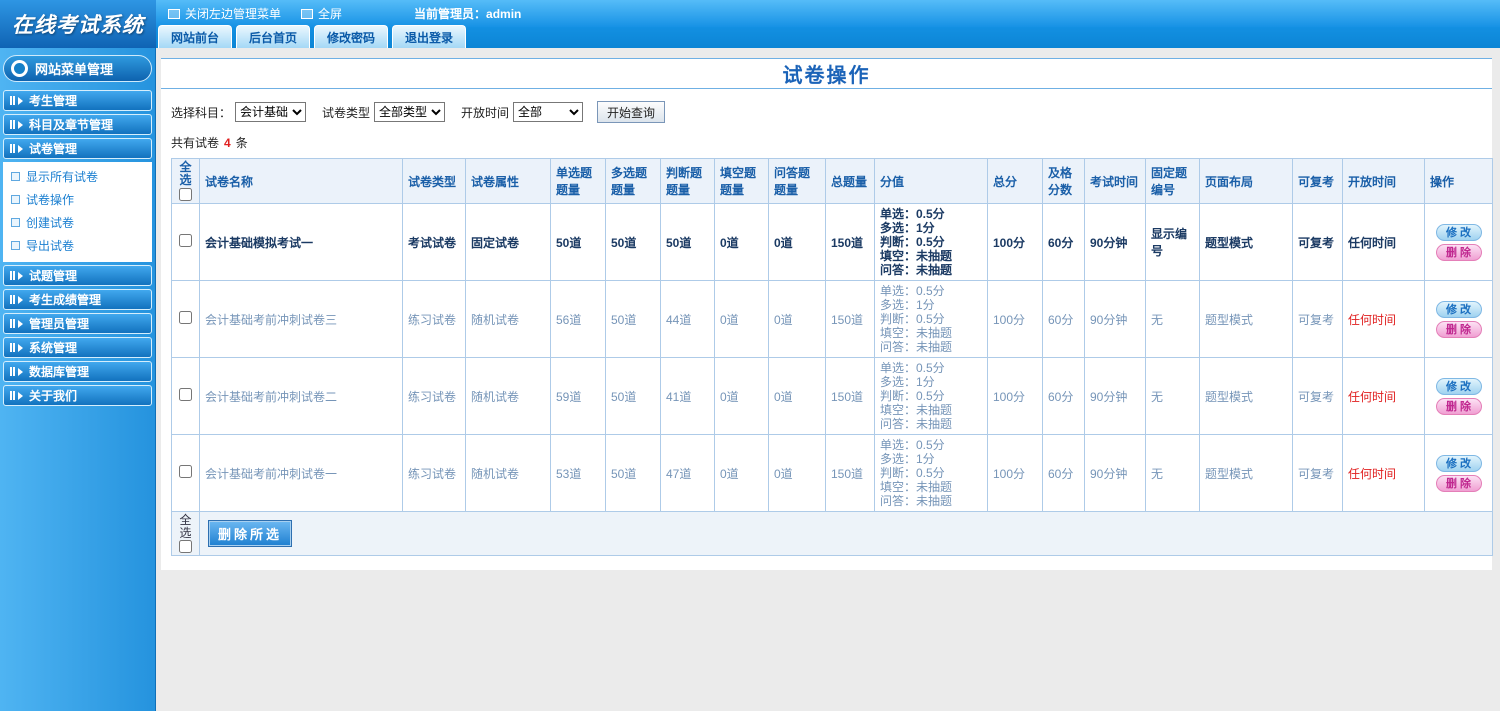 Image resolution: width=1500 pixels, height=711 pixels. What do you see at coordinates (195, 36) in the screenshot?
I see `top-tab: 网站前台` at bounding box center [195, 36].